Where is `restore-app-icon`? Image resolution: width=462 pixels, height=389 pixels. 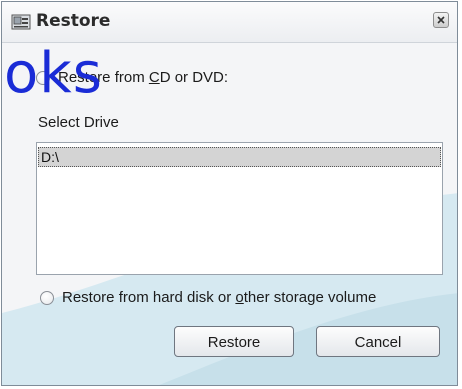
restore-app-icon is located at coordinates (21, 22).